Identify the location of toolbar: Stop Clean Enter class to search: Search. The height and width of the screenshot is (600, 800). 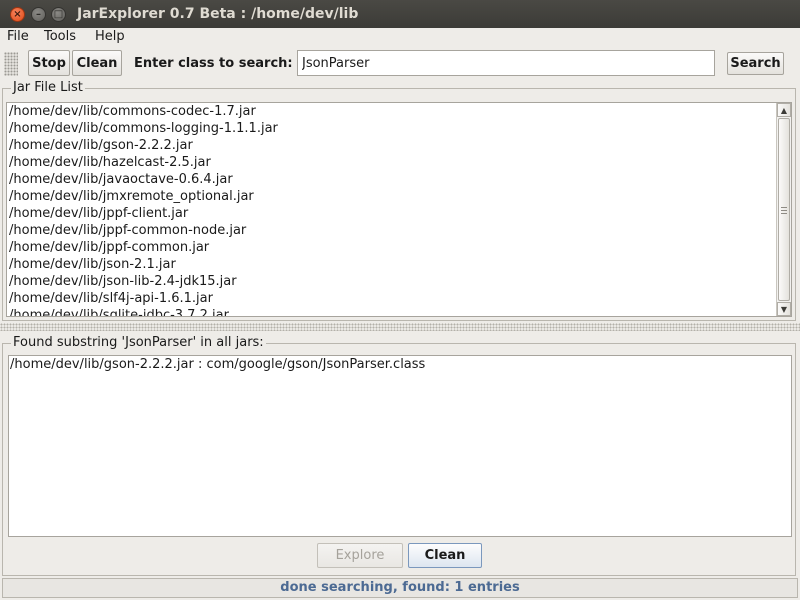
(400, 64).